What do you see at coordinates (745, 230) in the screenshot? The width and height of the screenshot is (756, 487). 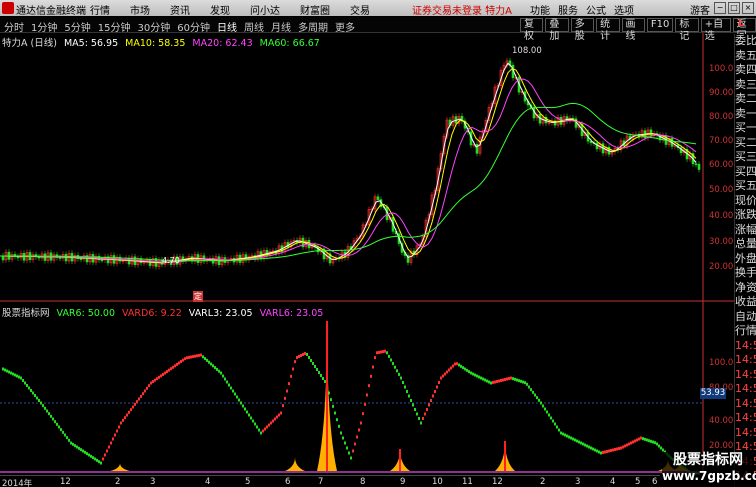 I see `side-panel-item: 涨幅` at bounding box center [745, 230].